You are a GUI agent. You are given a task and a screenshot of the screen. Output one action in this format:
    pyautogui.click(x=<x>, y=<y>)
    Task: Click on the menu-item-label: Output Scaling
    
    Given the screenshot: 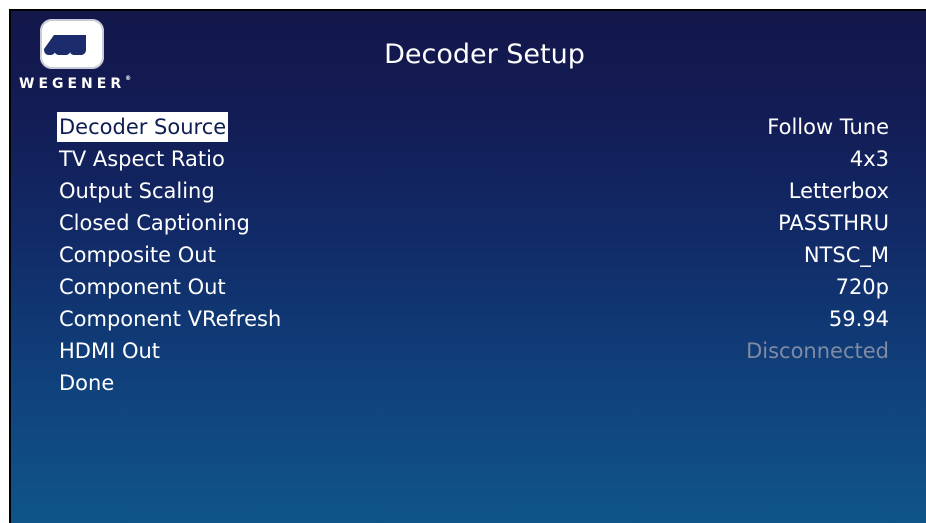 What is the action you would take?
    pyautogui.click(x=137, y=191)
    